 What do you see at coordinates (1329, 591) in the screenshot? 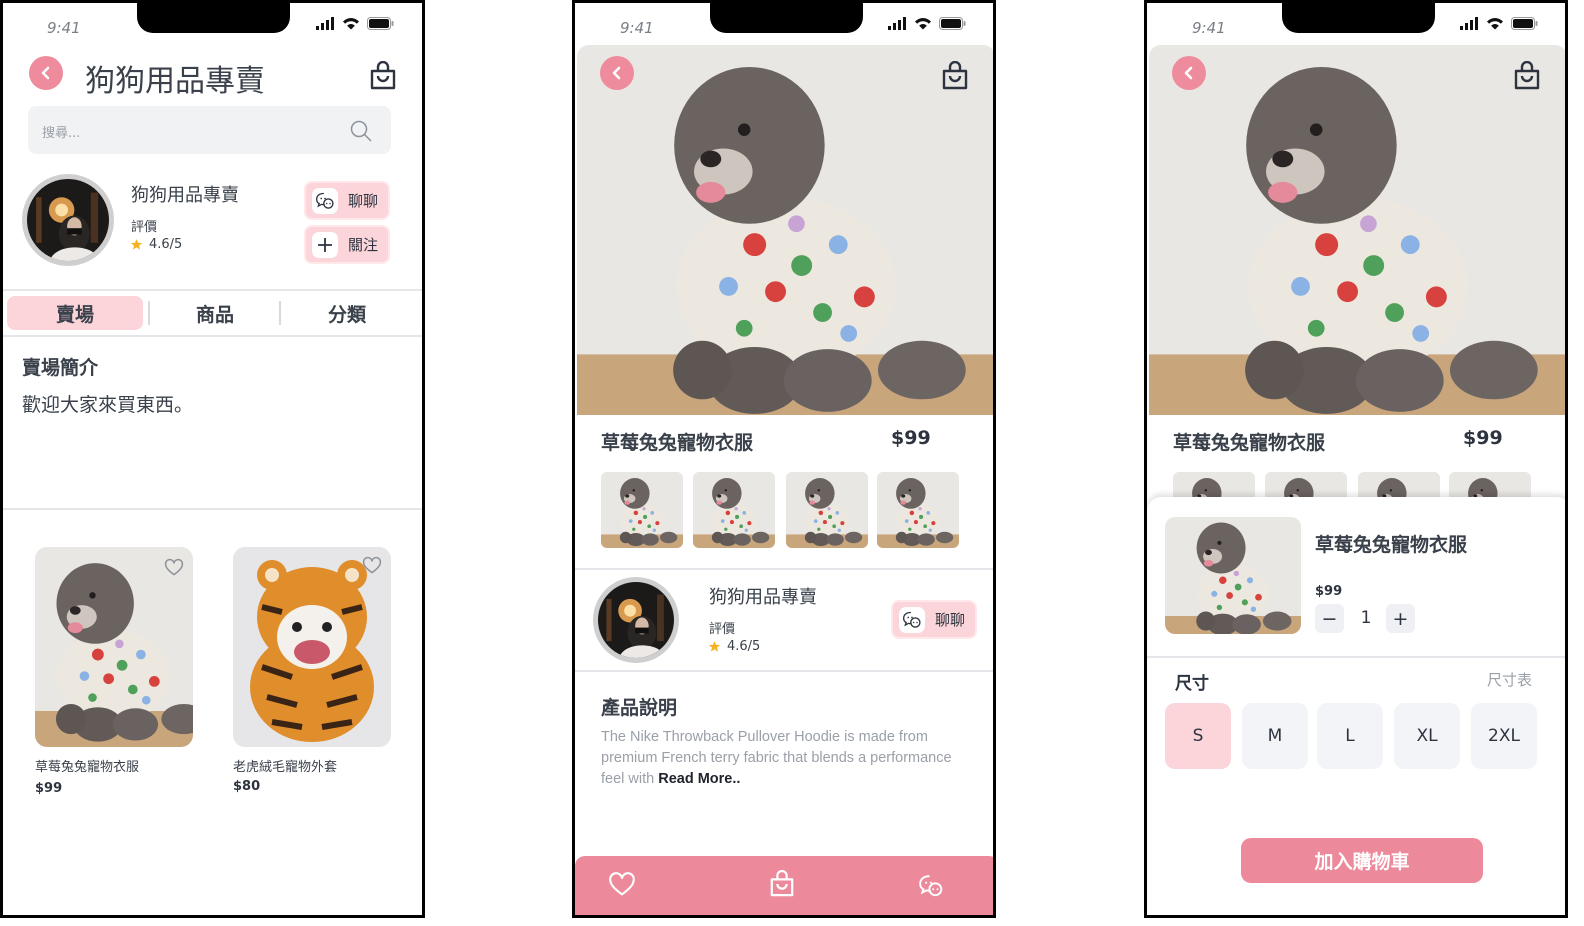
I see `sheet-product-price: $99` at bounding box center [1329, 591].